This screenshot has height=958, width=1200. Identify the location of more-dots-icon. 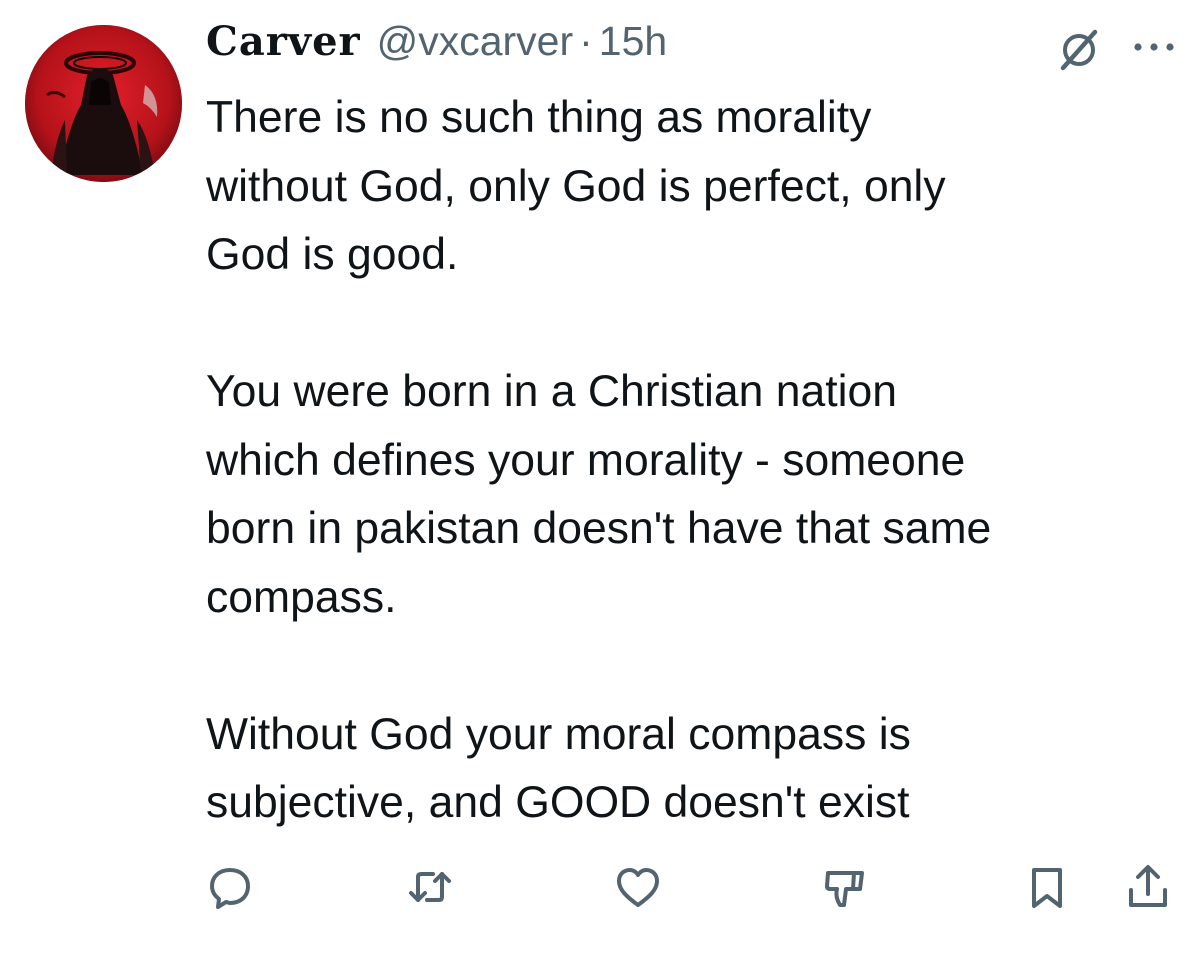
(1154, 47).